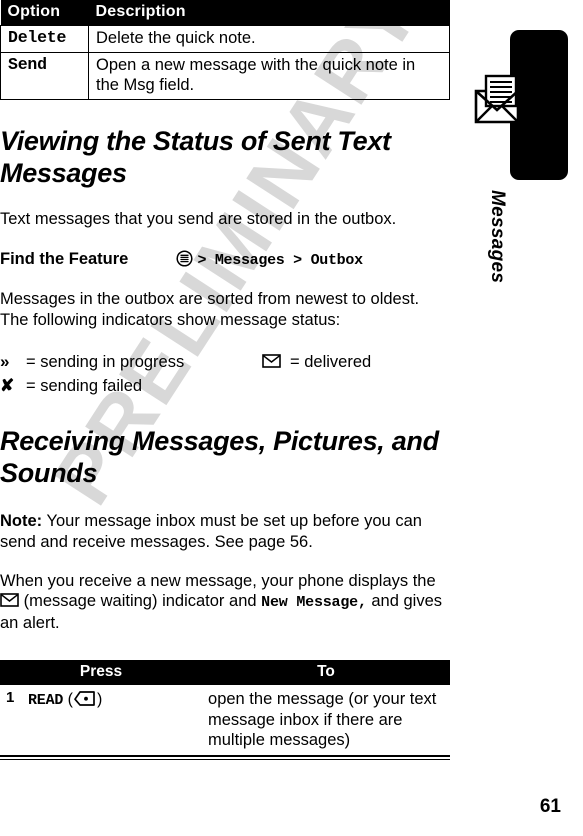 The width and height of the screenshot is (583, 836). I want to click on paragraph-receiving-code: New Message,, so click(314, 603).